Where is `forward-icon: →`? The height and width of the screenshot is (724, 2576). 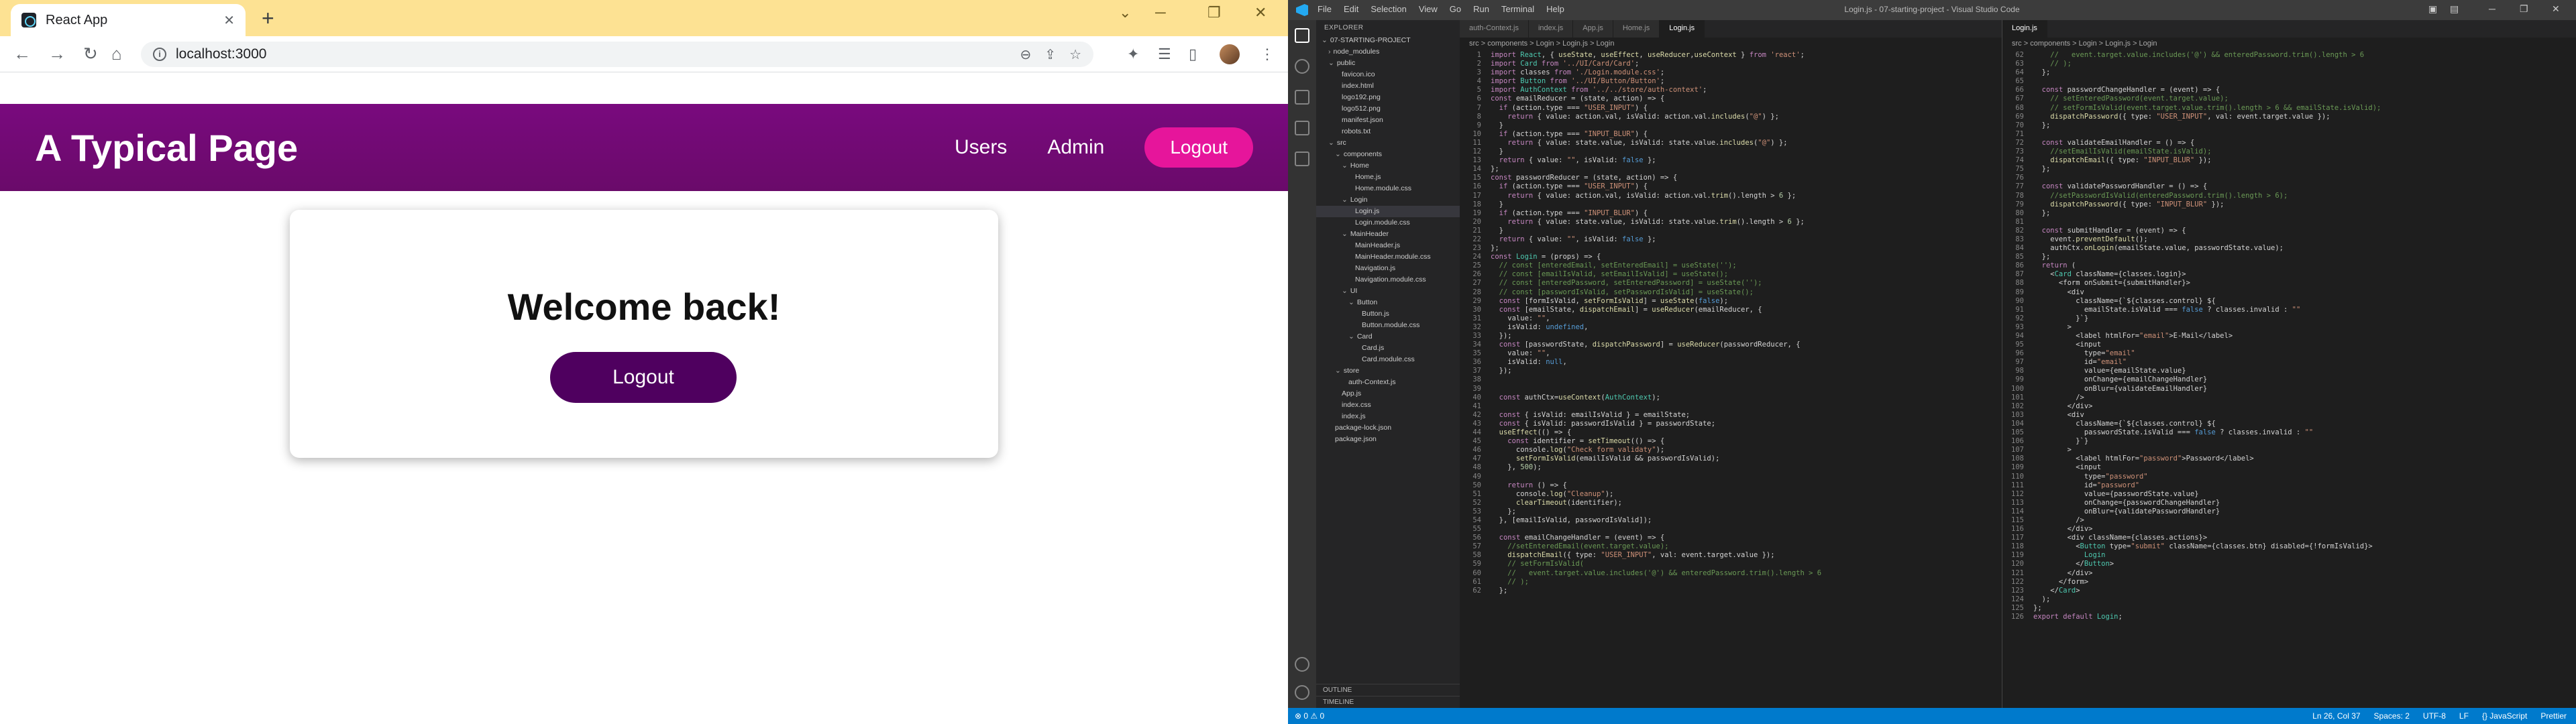
forward-icon: → is located at coordinates (57, 53).